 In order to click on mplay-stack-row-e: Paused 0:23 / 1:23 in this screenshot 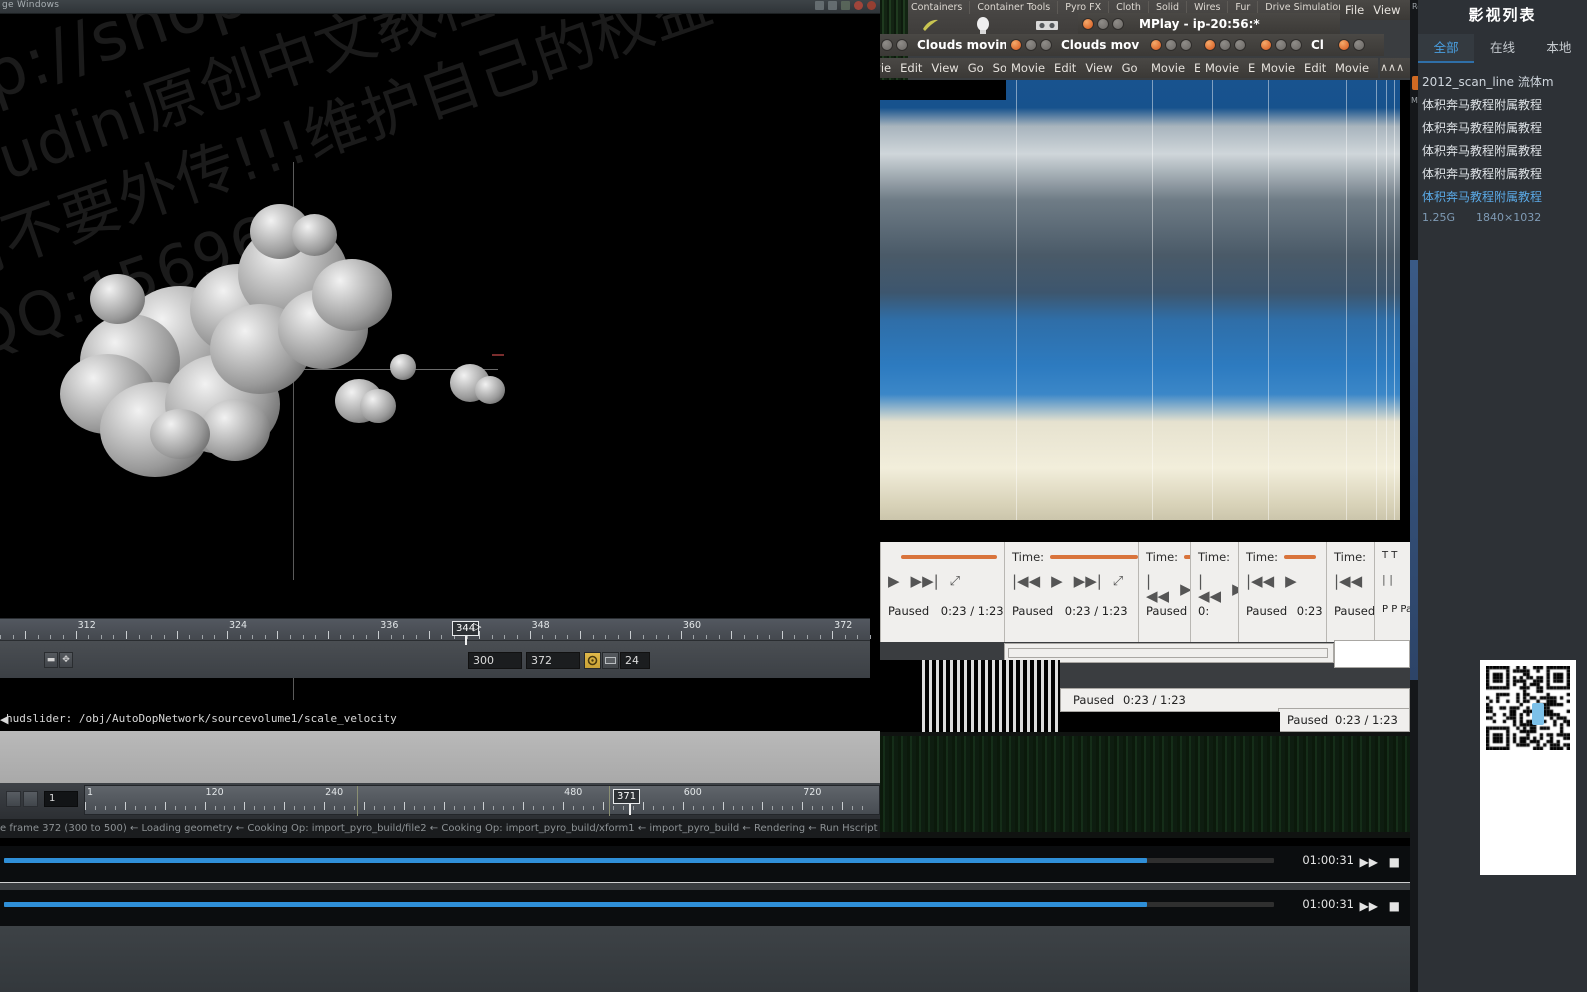, I will do `click(1344, 720)`.